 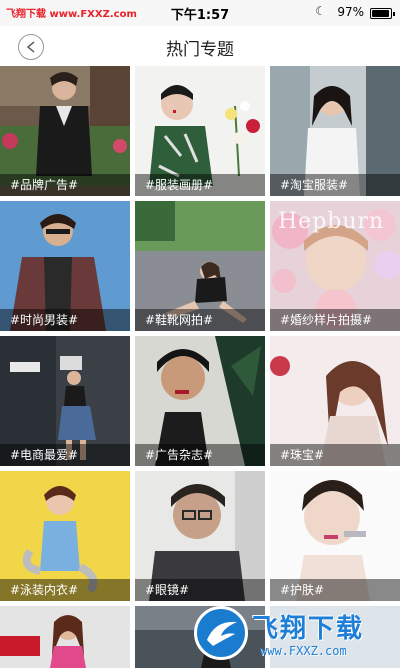 I want to click on topic-tile: #护肤#, so click(x=335, y=536).